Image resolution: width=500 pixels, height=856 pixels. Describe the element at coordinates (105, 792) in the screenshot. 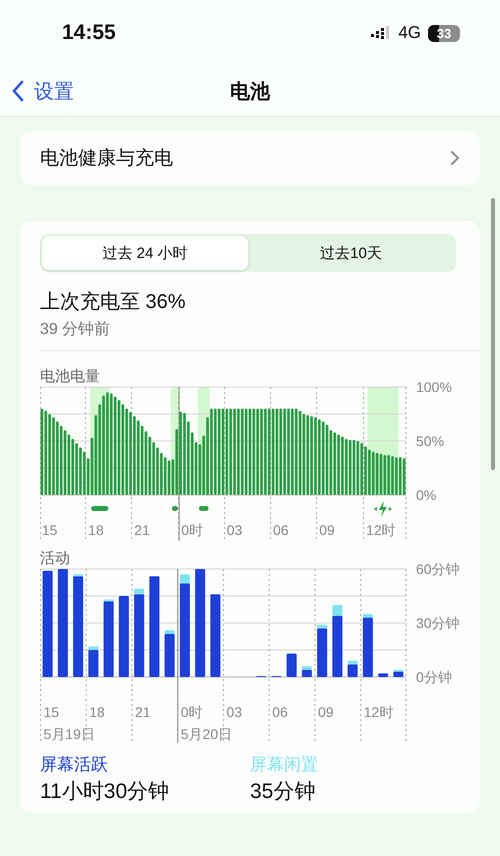

I see `total-value: 11小时30分钟` at that location.